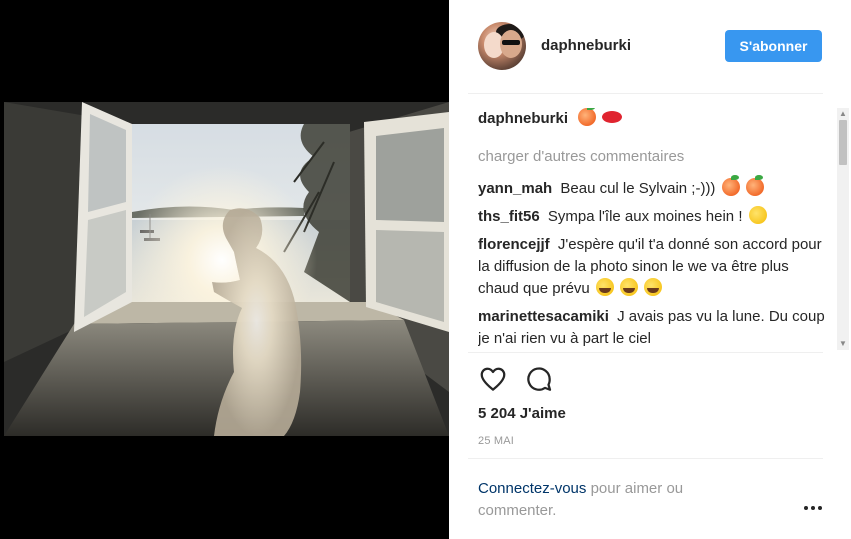  Describe the element at coordinates (543, 316) in the screenshot. I see `comment-username: marinettesacamiki` at that location.